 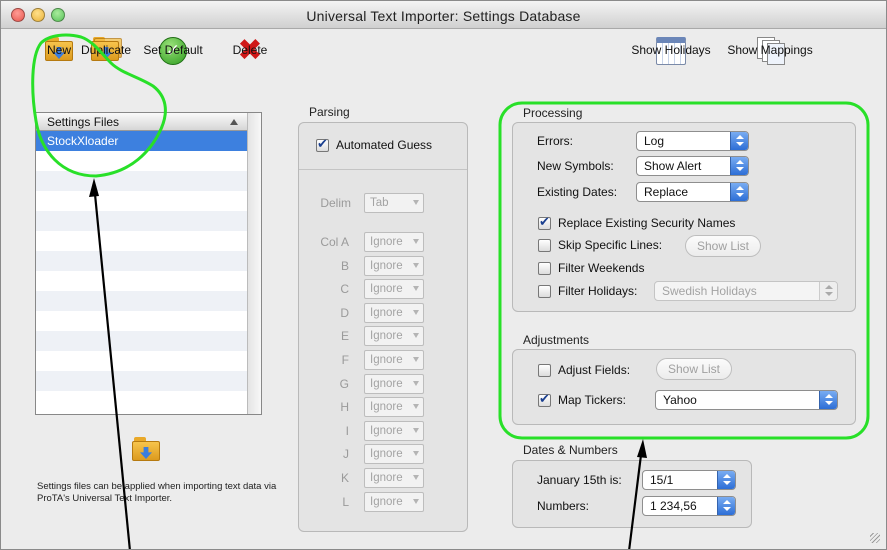 What do you see at coordinates (636, 497) in the screenshot?
I see `annotation-pointer-right` at bounding box center [636, 497].